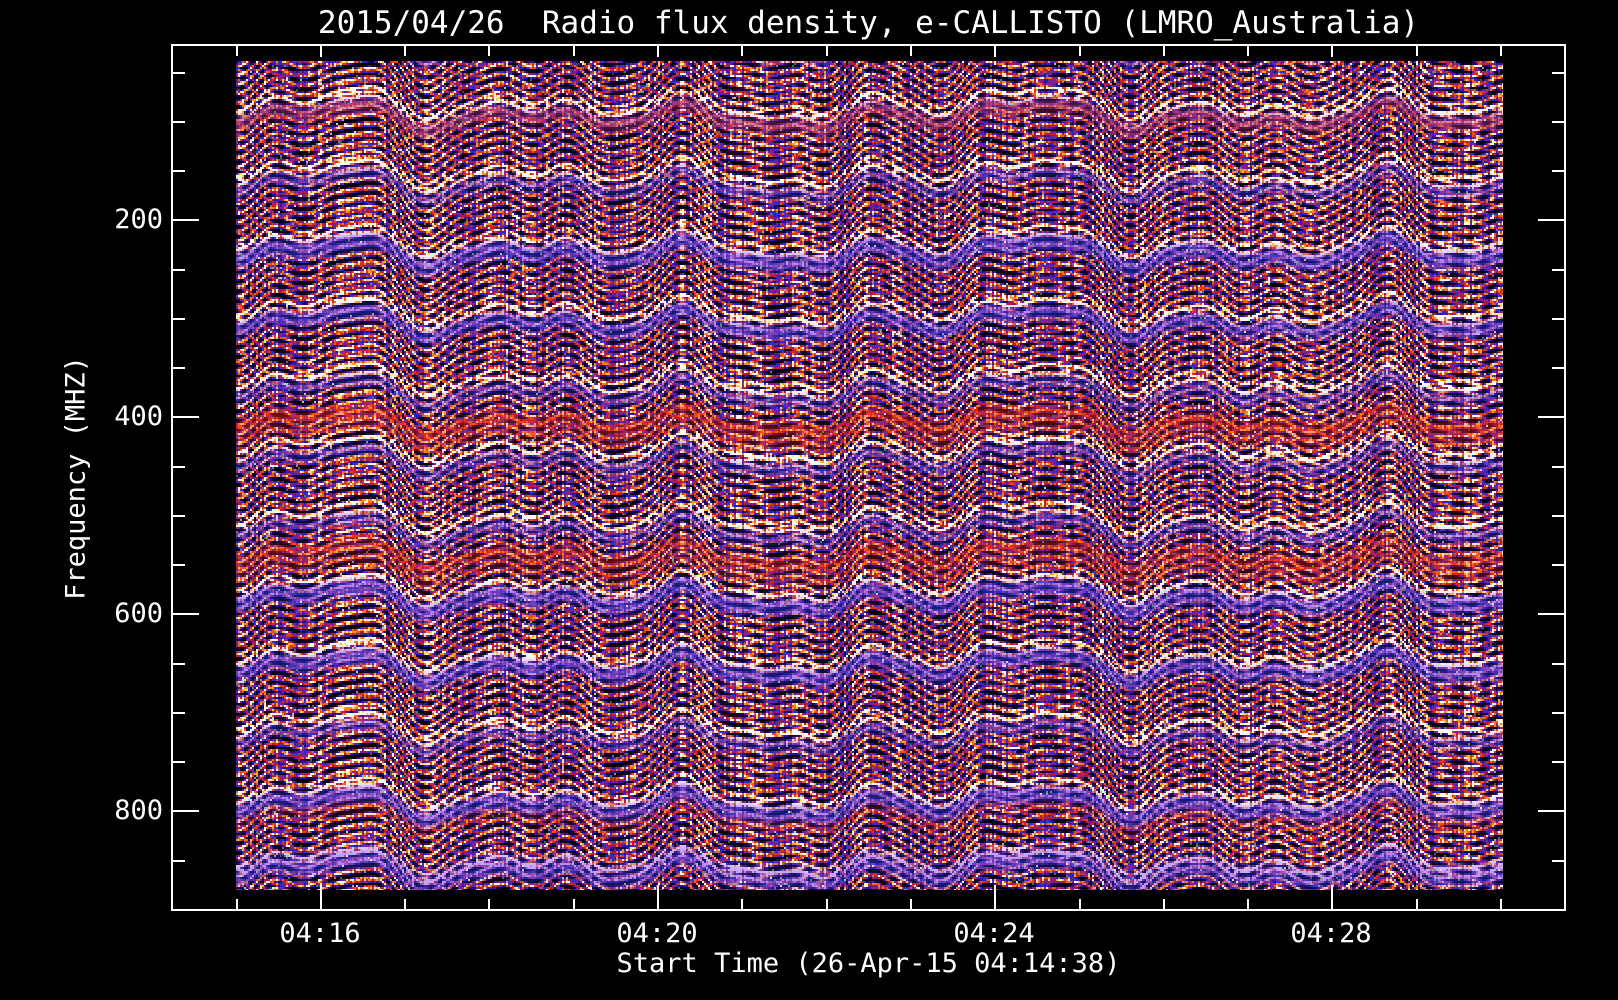 The image size is (1618, 1000). What do you see at coordinates (657, 933) in the screenshot?
I see `x-axis-tick-label: 04:20` at bounding box center [657, 933].